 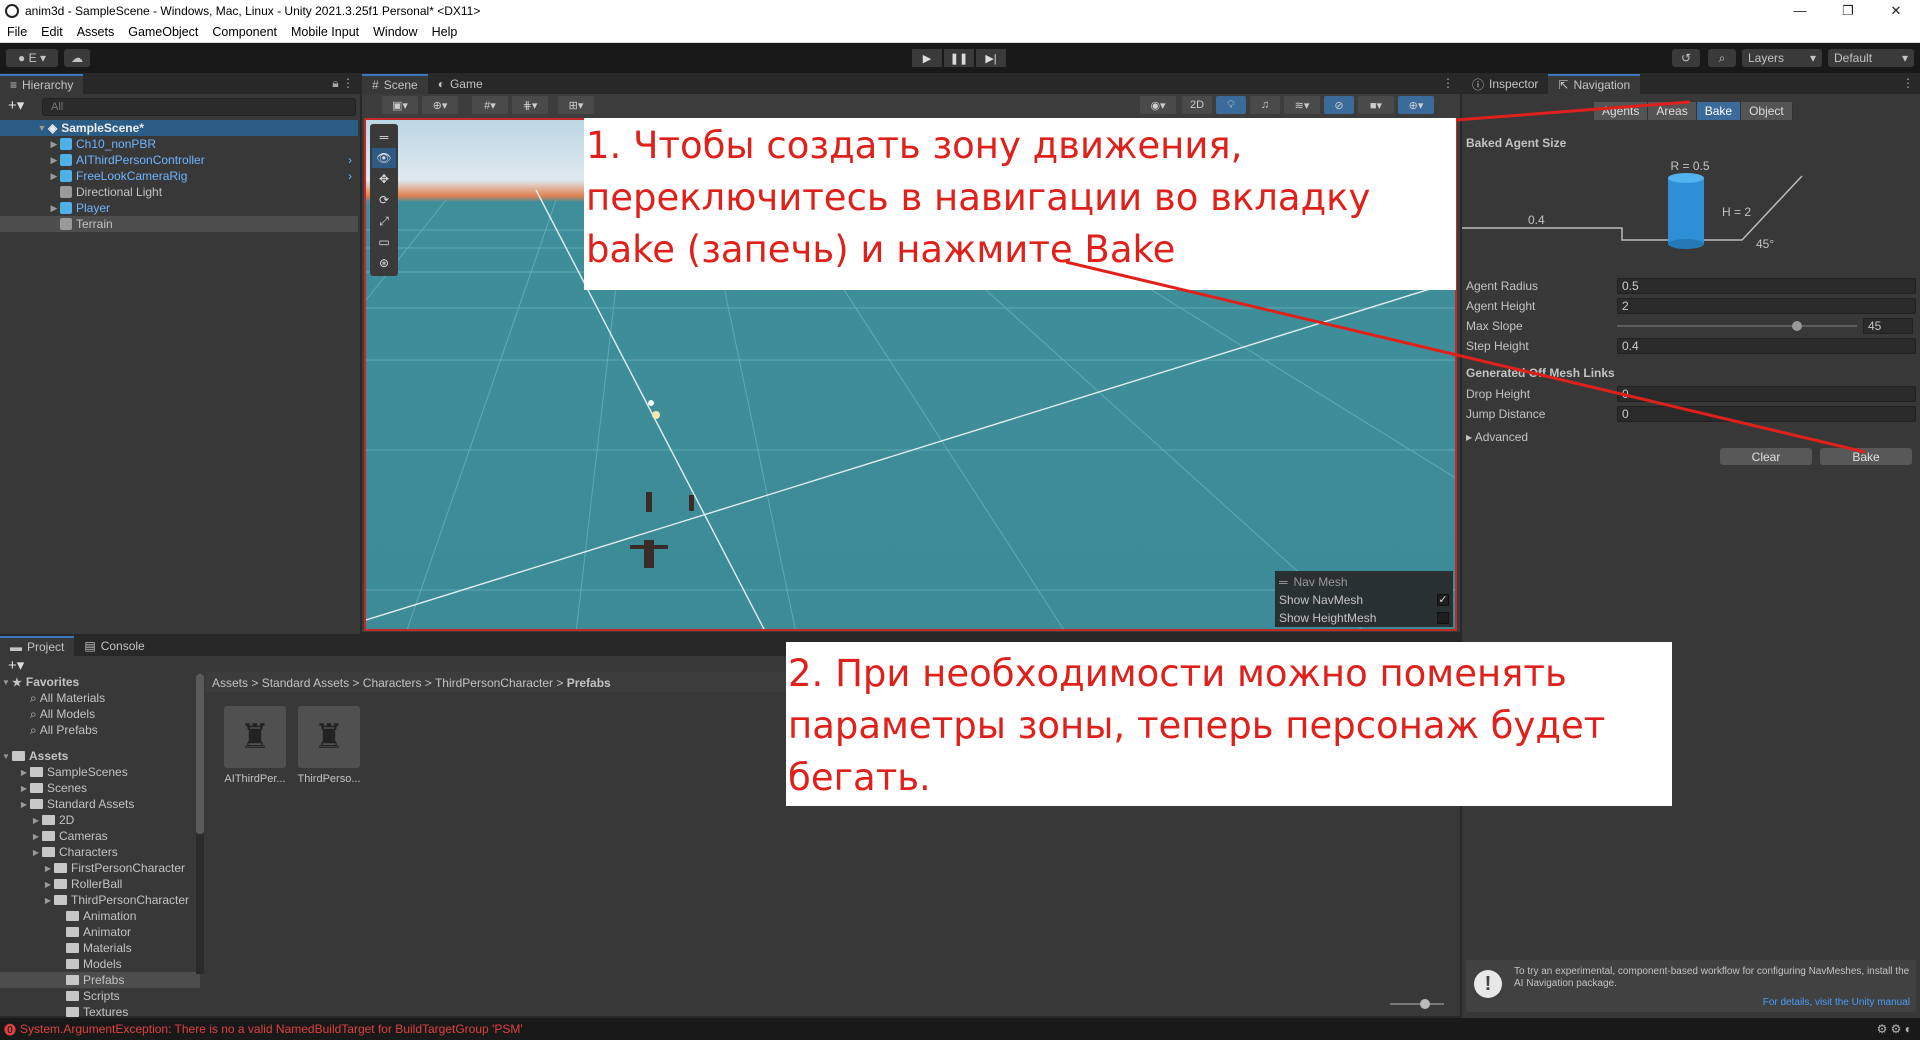 I want to click on show-heightmesh-checkbox, so click(x=1443, y=618).